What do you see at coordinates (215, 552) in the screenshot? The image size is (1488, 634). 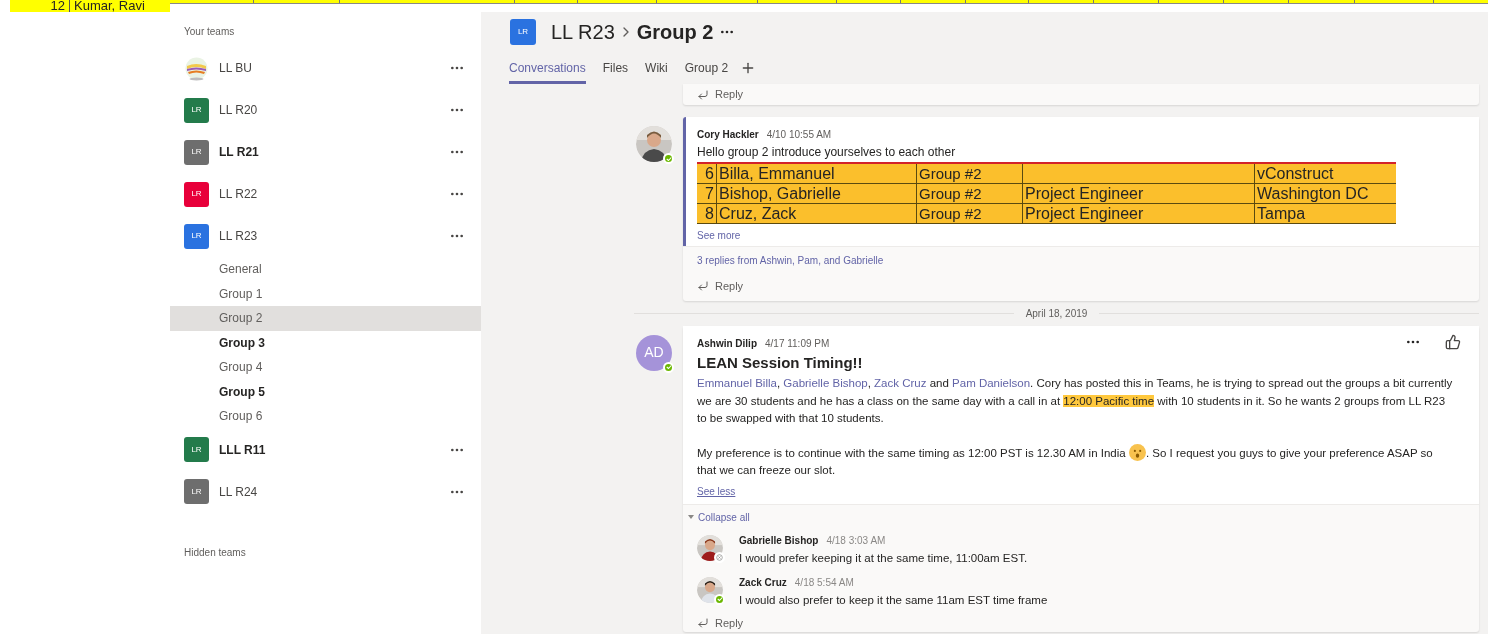 I see `section-heading: Hidden teams` at bounding box center [215, 552].